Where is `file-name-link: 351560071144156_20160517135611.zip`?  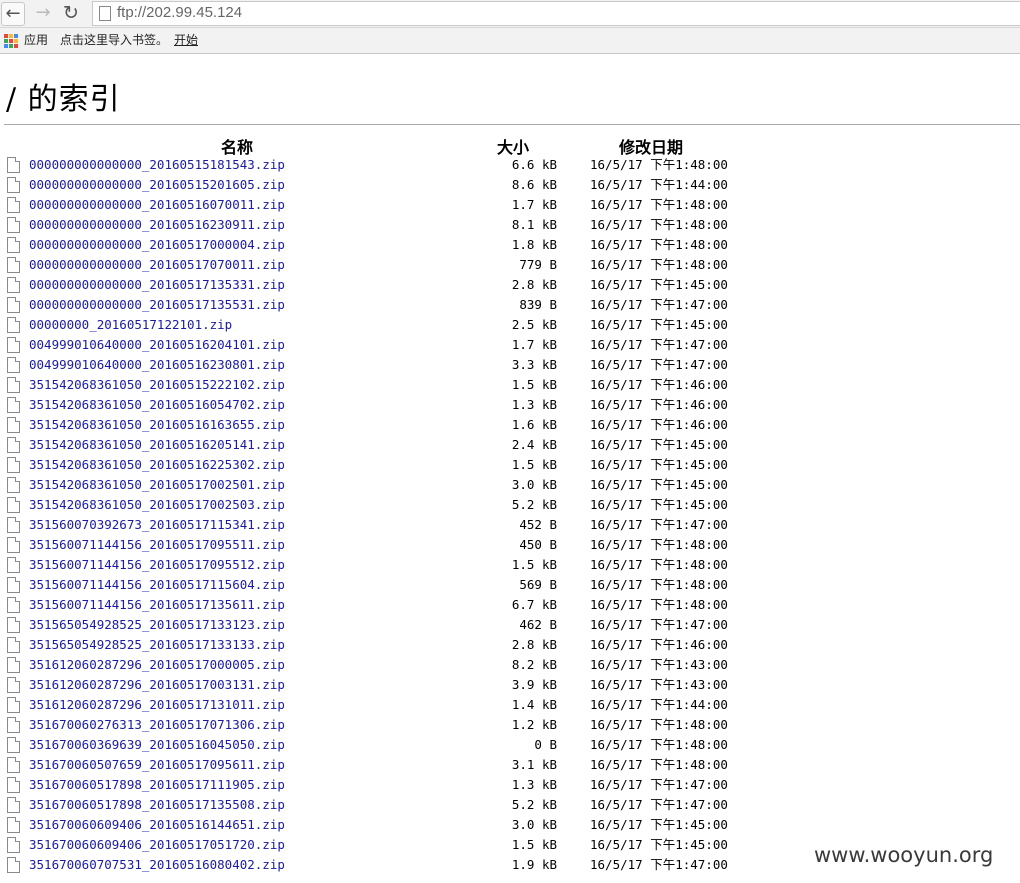 file-name-link: 351560071144156_20160517135611.zip is located at coordinates (157, 605).